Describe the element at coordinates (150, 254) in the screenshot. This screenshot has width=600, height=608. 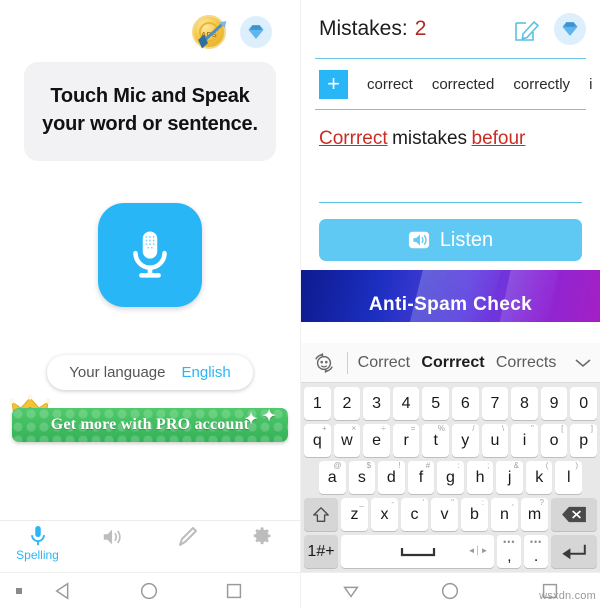
I see `mic-record-button` at that location.